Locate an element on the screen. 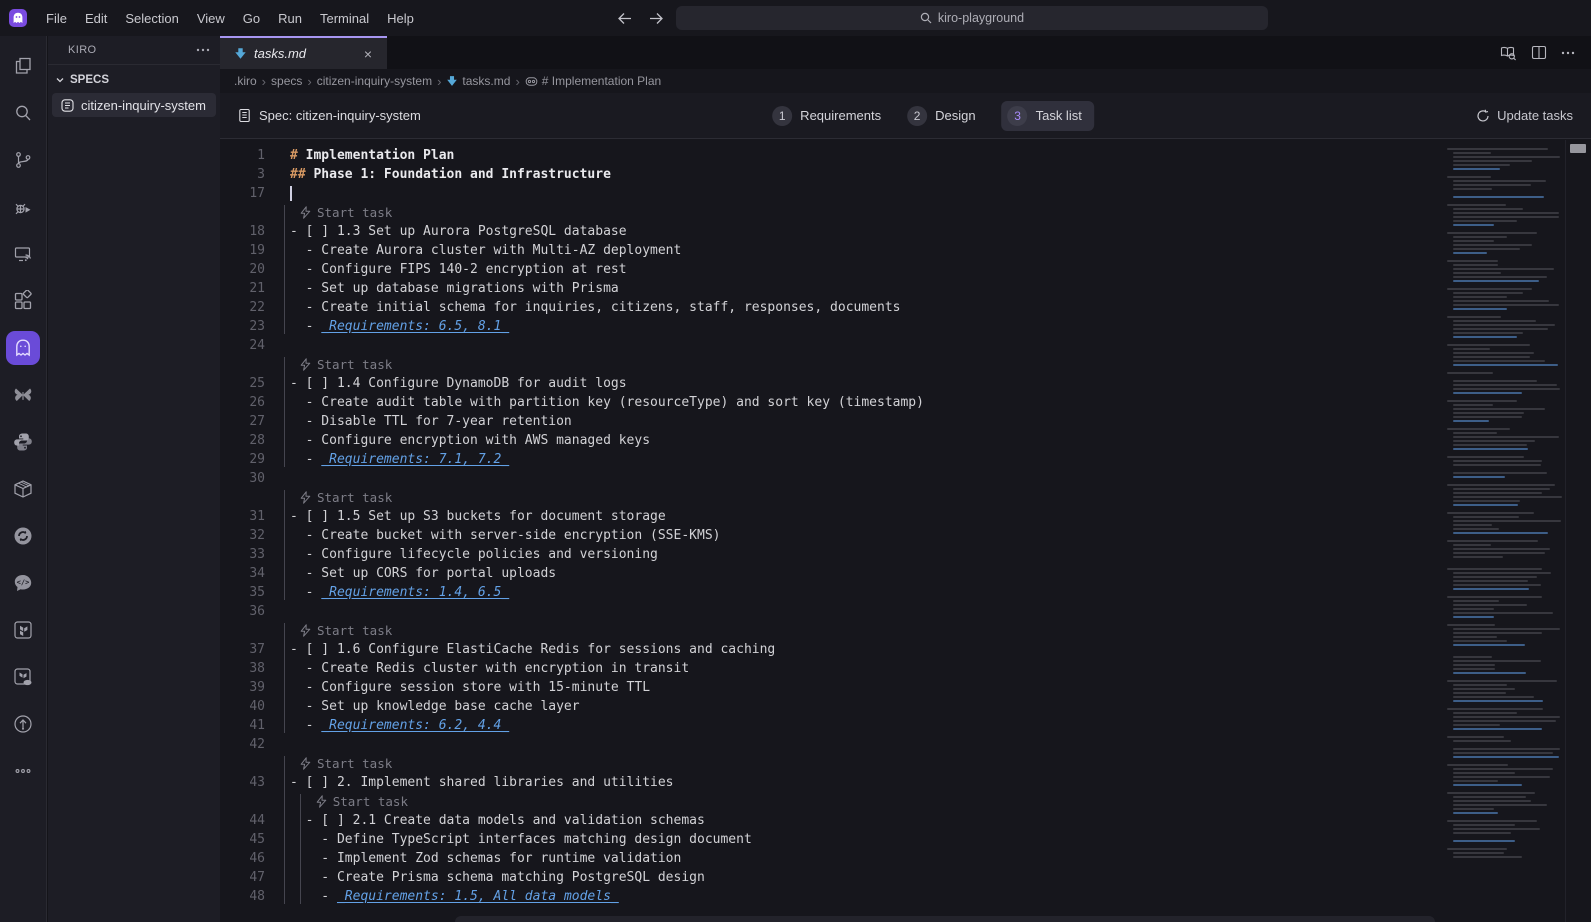 The width and height of the screenshot is (1591, 922). step-task-list: 3 Task list is located at coordinates (1047, 115).